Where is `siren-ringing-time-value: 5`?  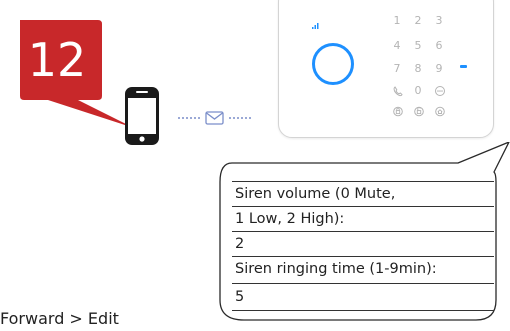
siren-ringing-time-value: 5 is located at coordinates (240, 297).